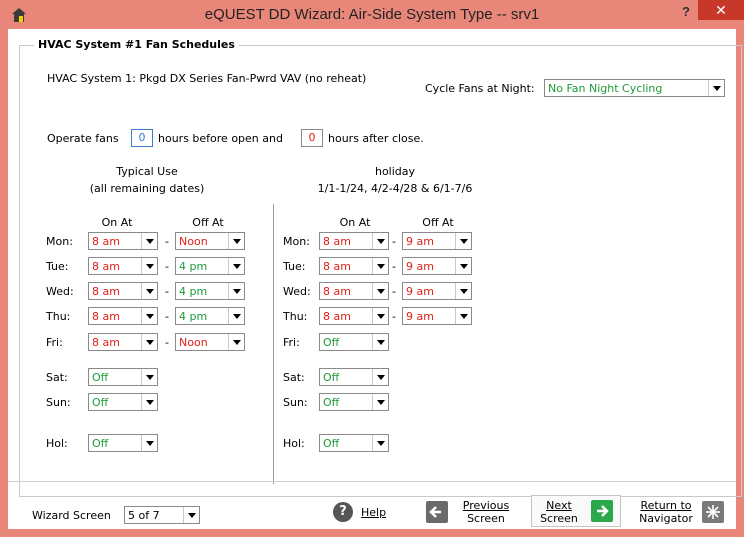 The width and height of the screenshot is (744, 537). What do you see at coordinates (354, 291) in the screenshot?
I see `holiday-wed-on-dropdown: 8 am` at bounding box center [354, 291].